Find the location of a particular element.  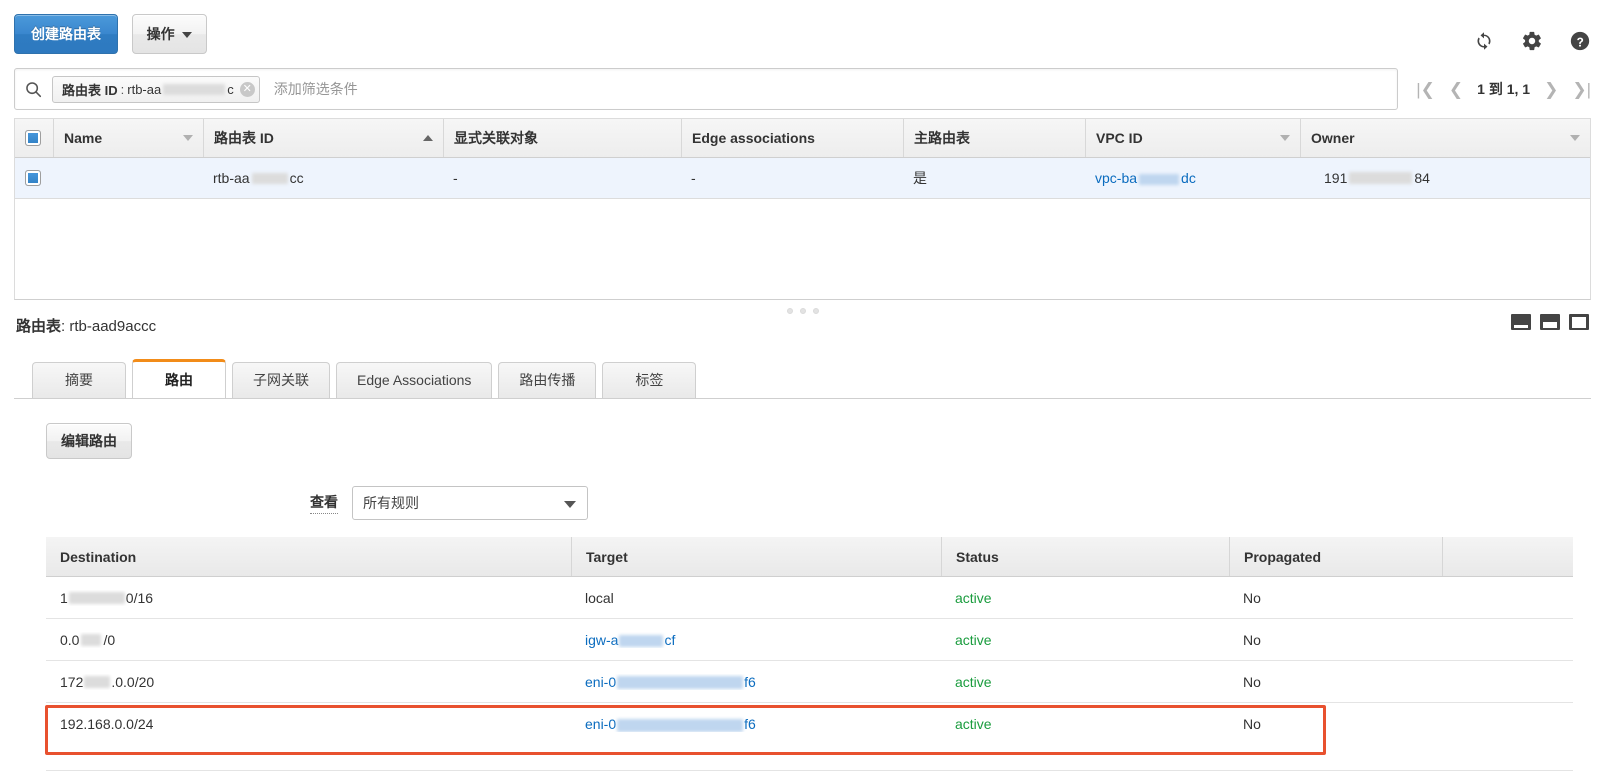

route-target: local is located at coordinates (599, 597).